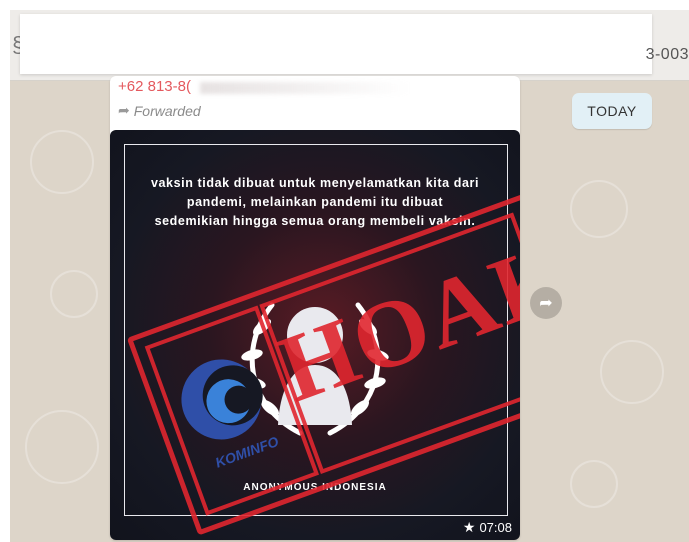 The width and height of the screenshot is (689, 542). I want to click on forward-share-button: ➦, so click(546, 303).